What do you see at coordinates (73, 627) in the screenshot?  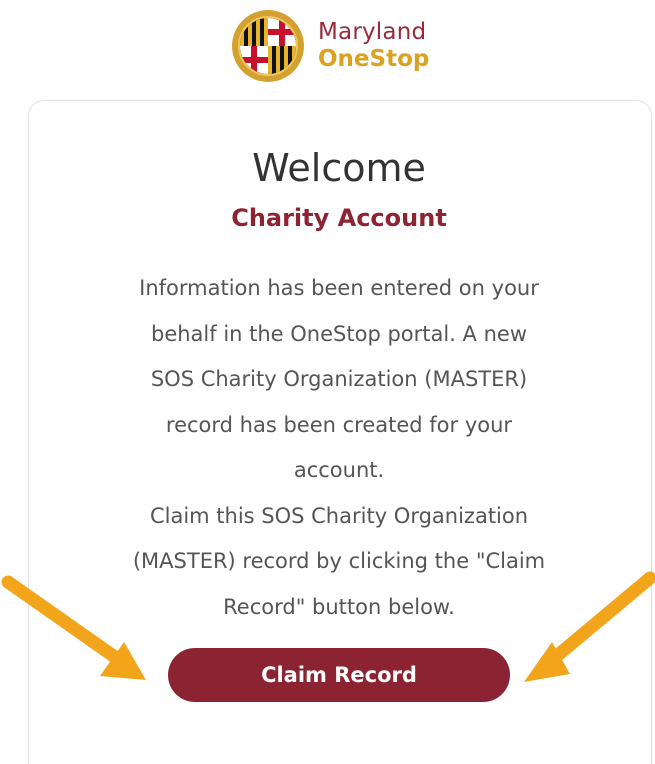 I see `left-arrow-icon` at bounding box center [73, 627].